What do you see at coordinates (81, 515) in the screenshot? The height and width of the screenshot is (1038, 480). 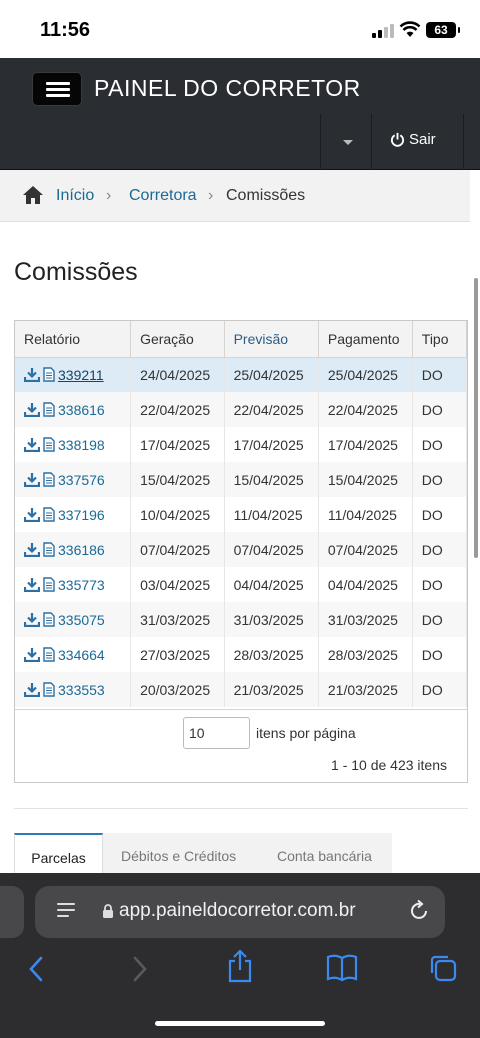 I see `report-link: 337196` at bounding box center [81, 515].